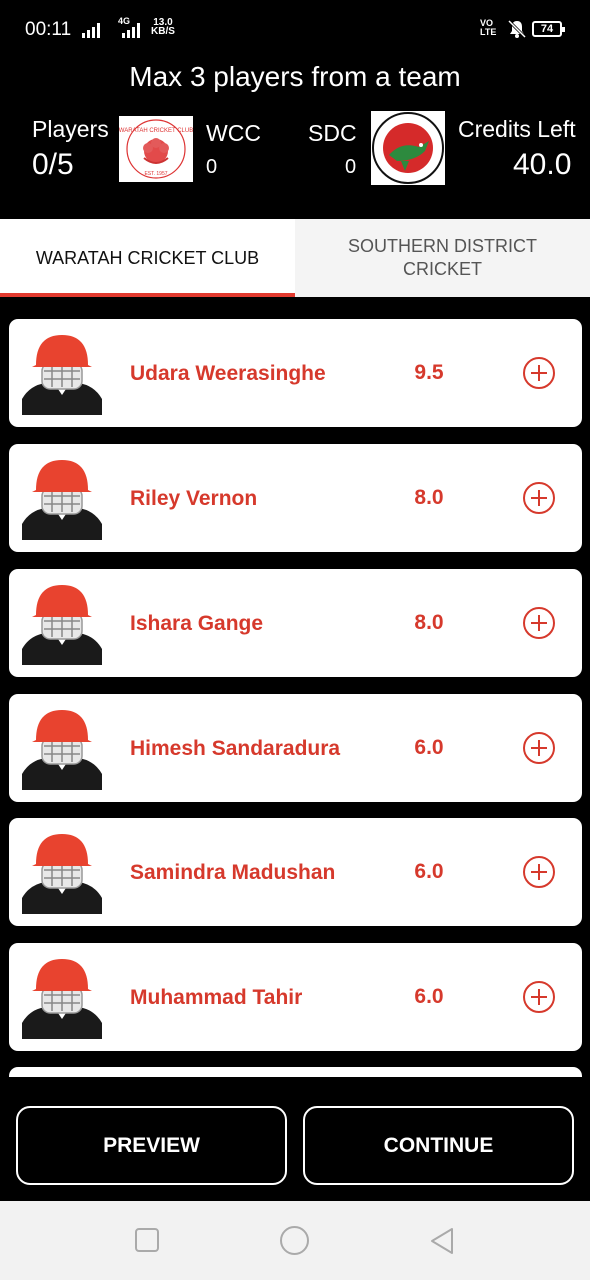 Image resolution: width=590 pixels, height=1280 pixels. Describe the element at coordinates (53, 164) in the screenshot. I see `players-count: 0/5` at that location.